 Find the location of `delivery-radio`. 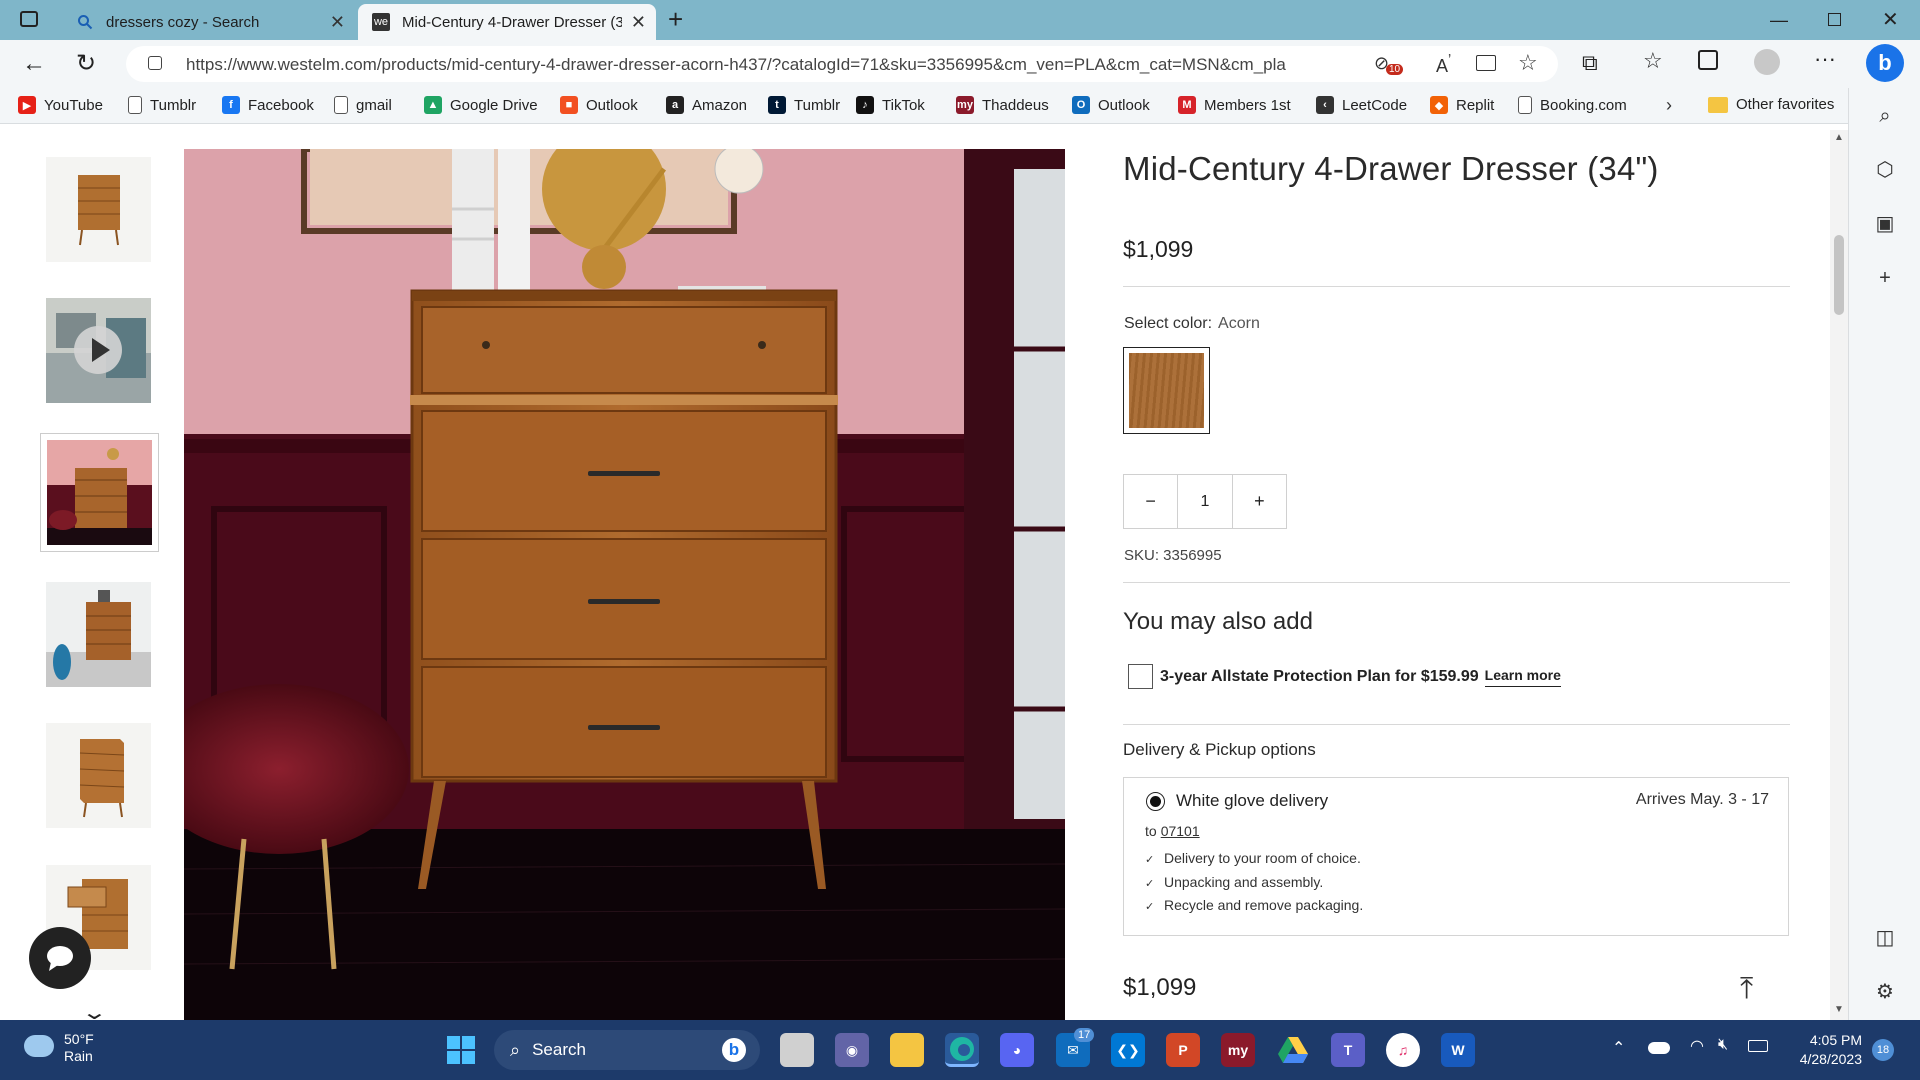

delivery-radio is located at coordinates (1155, 801).